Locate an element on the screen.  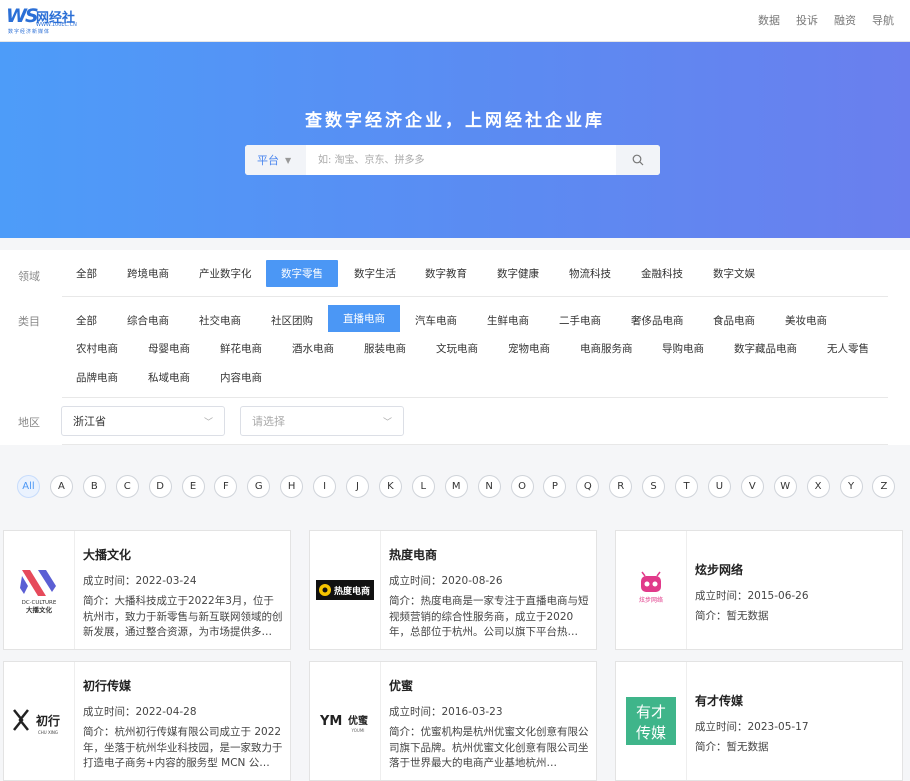
company-logo: DC·CULTURE 大播文化 is located at coordinates (39, 590).